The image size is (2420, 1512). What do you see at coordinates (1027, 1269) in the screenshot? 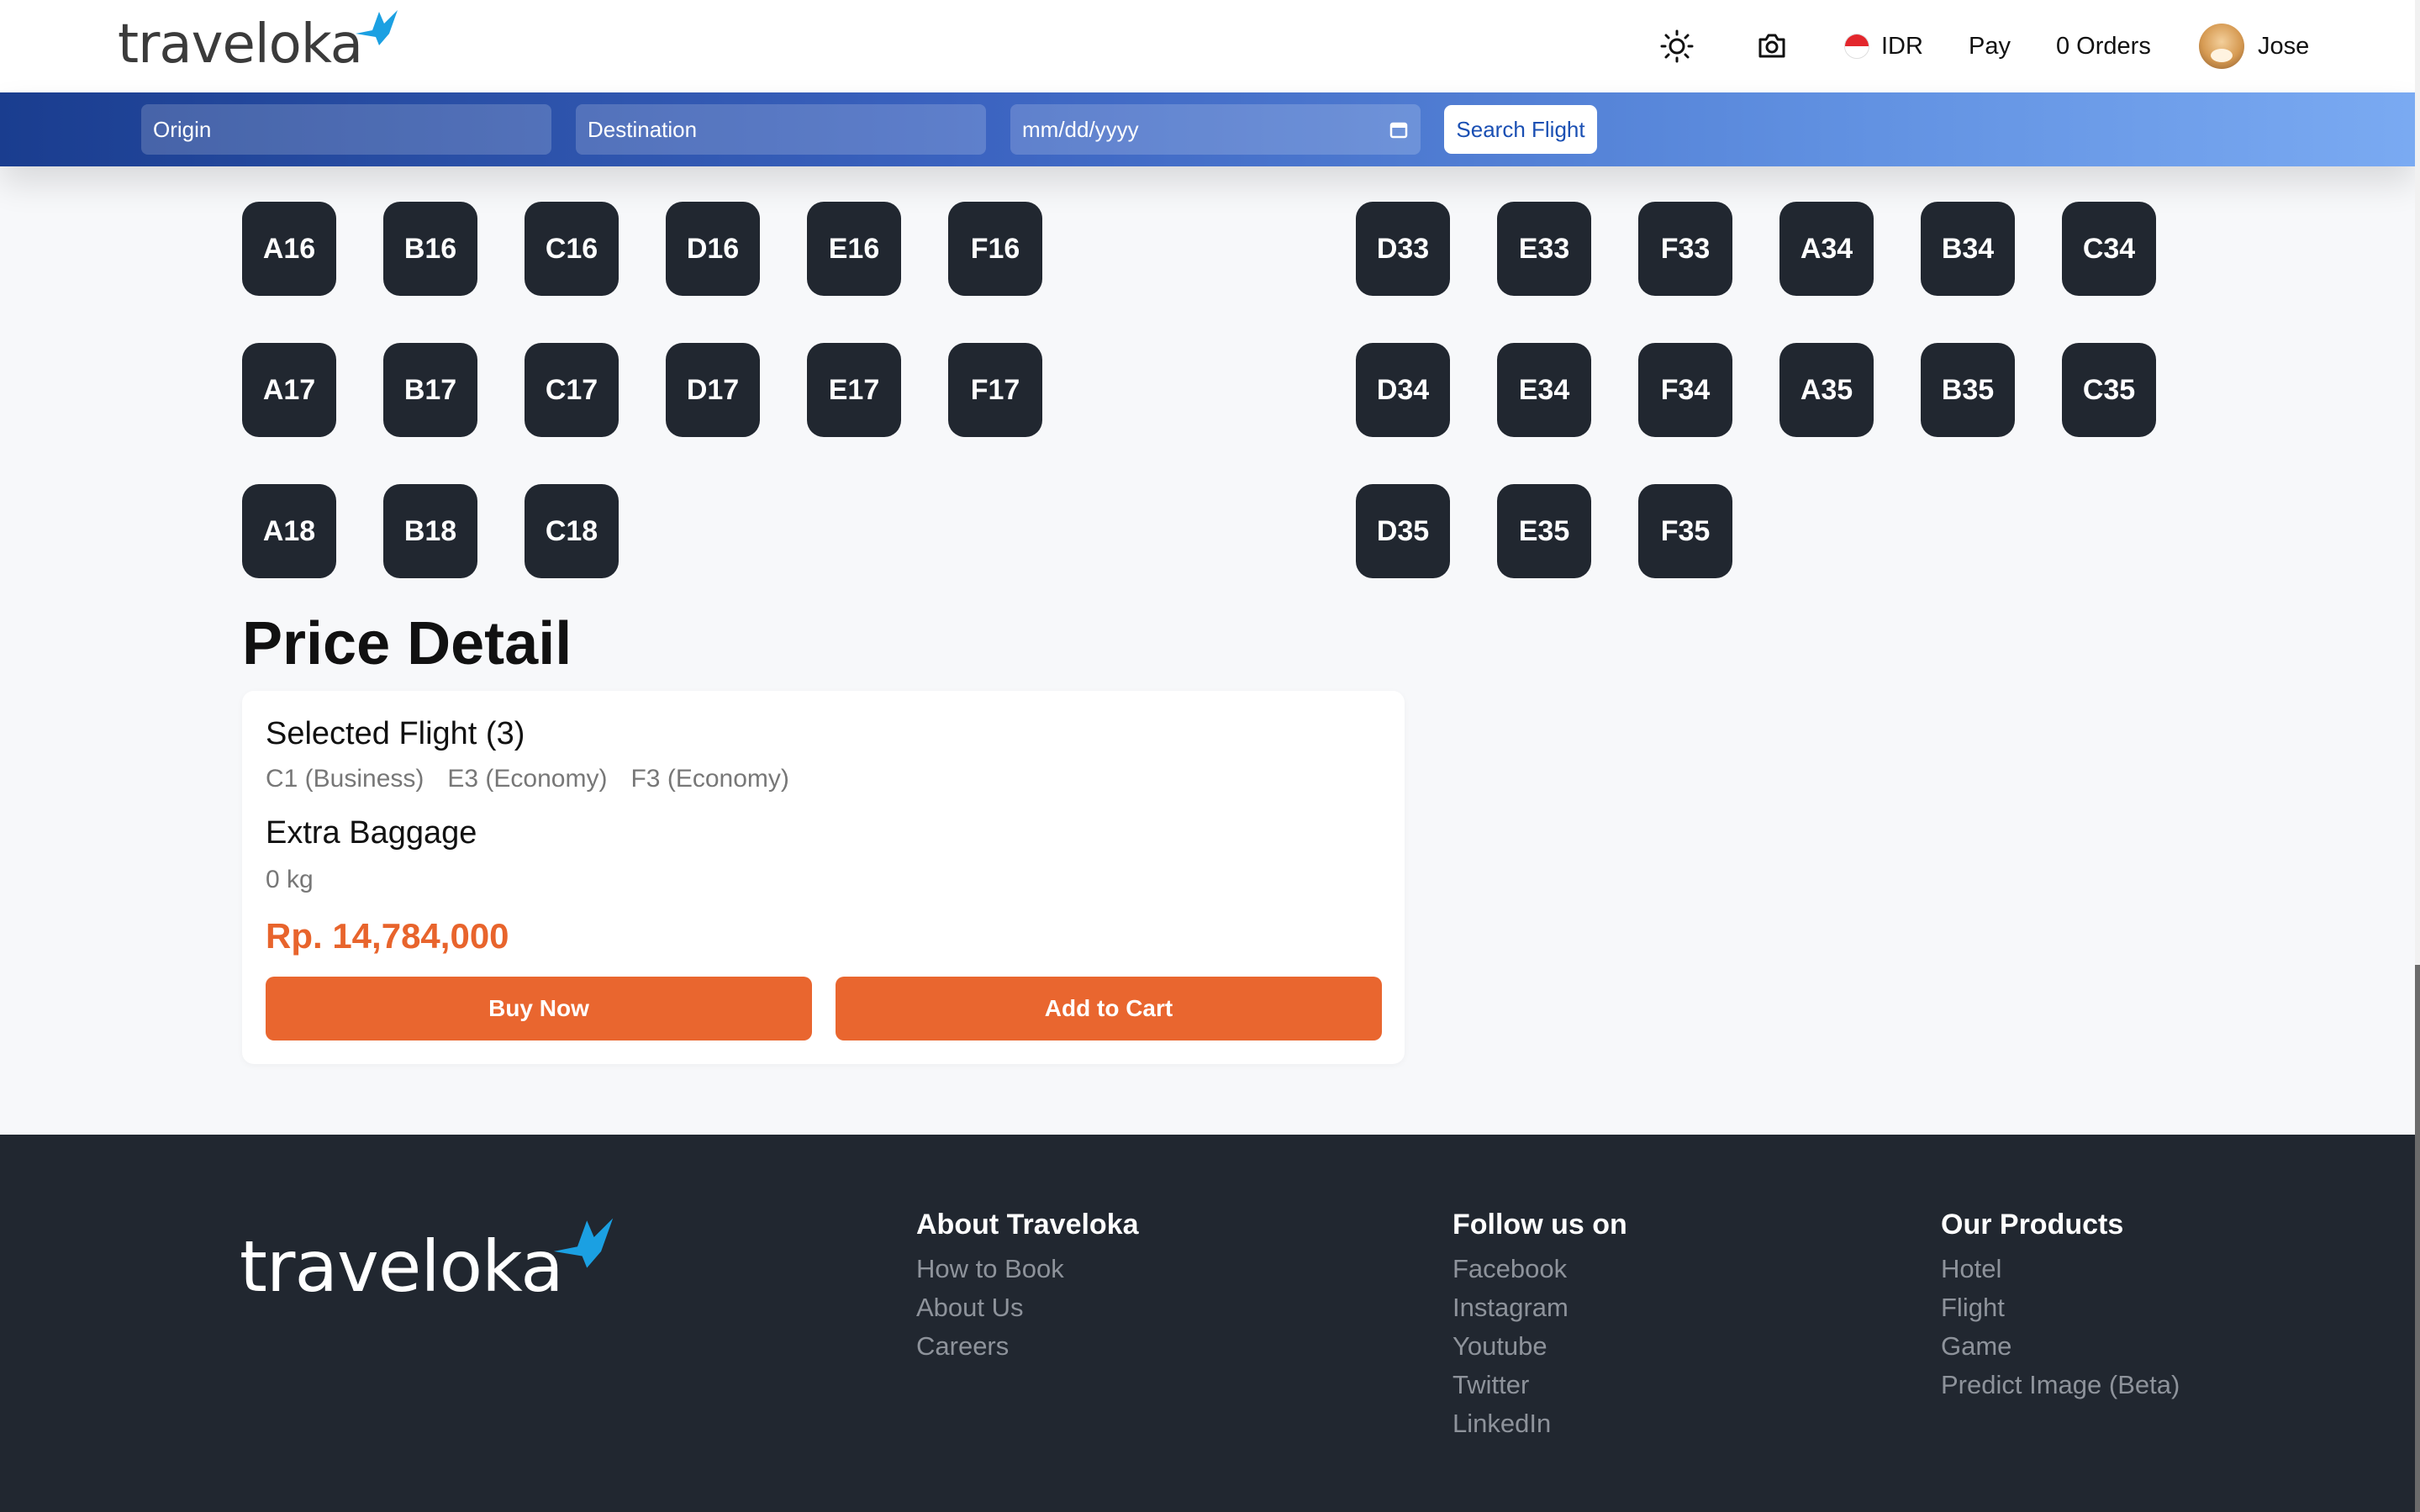
I see `footer-link: How to Book` at bounding box center [1027, 1269].